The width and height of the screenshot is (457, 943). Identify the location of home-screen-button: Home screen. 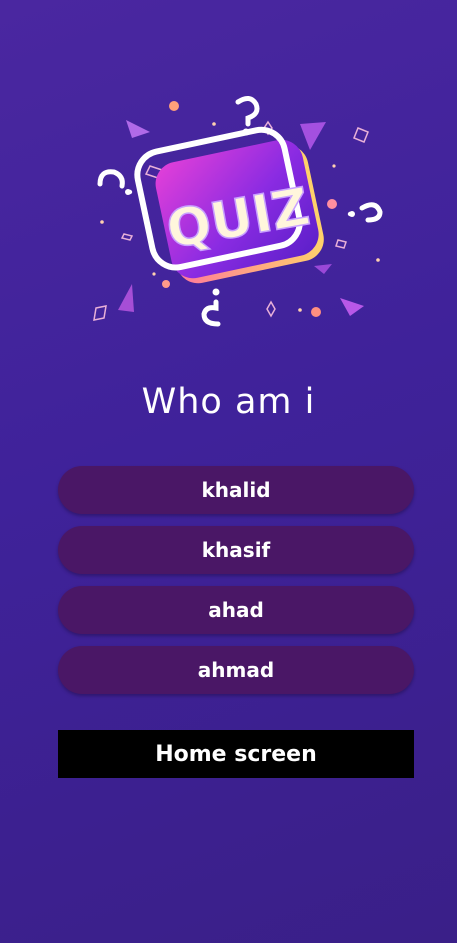
(236, 754).